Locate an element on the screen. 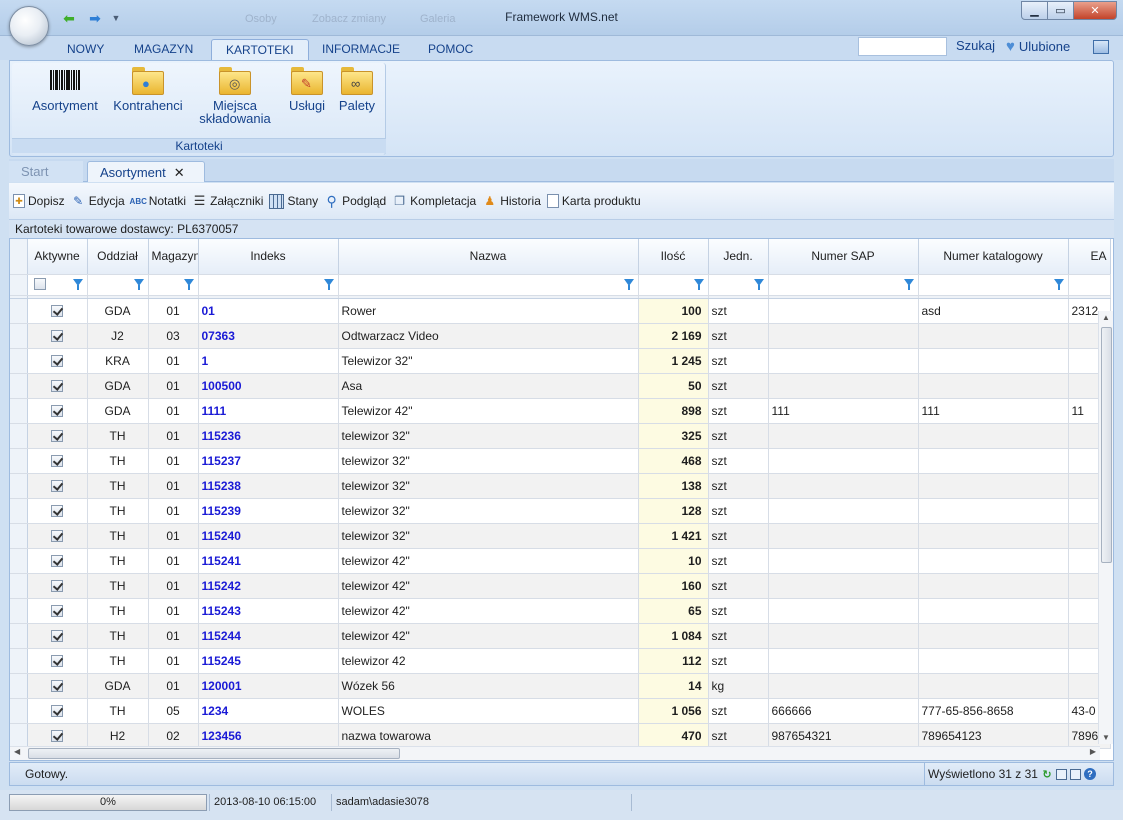 This screenshot has width=1123, height=820. col-header-magazyn: Magazyn is located at coordinates (173, 257).